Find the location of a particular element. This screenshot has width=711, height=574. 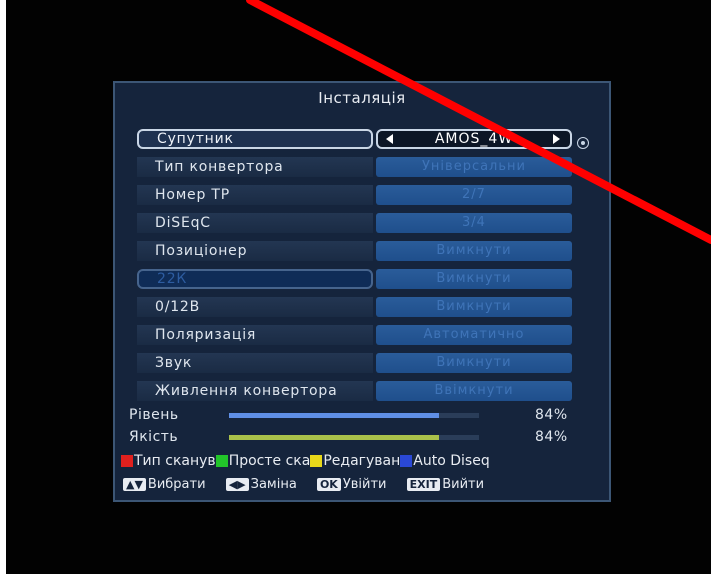

ok-key-icon: OK is located at coordinates (328, 484).